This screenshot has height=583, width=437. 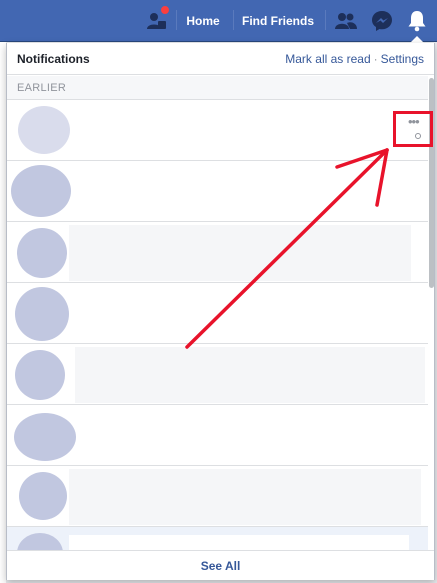 I want to click on messenger-button, so click(x=382, y=21).